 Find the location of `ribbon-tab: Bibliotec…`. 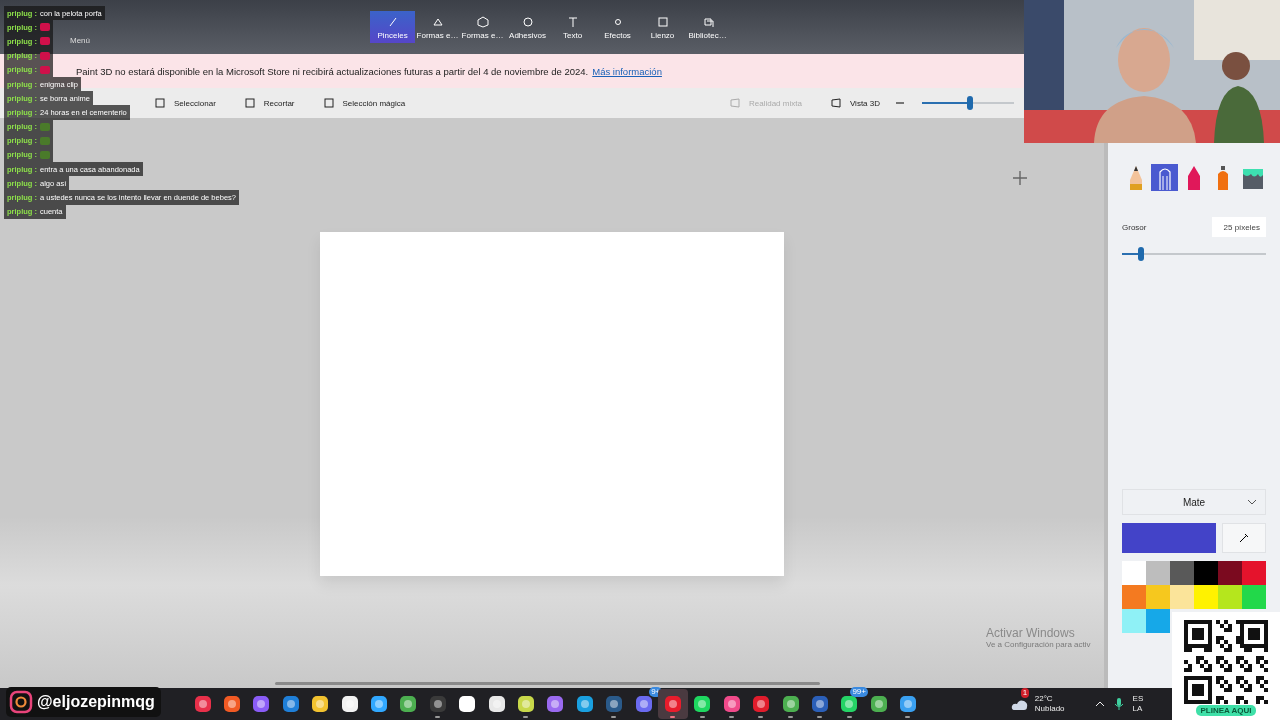

ribbon-tab: Bibliotec… is located at coordinates (707, 27).